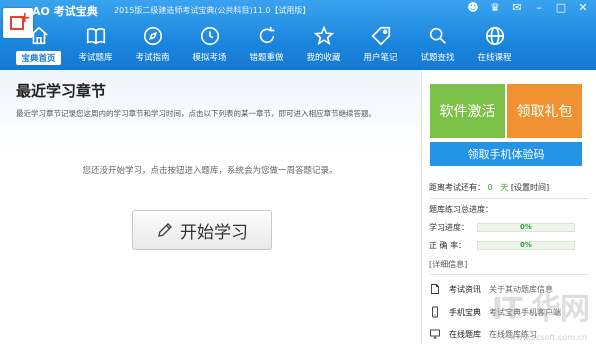  Describe the element at coordinates (521, 289) in the screenshot. I see `link-desc: 关于其动题库信息` at that location.